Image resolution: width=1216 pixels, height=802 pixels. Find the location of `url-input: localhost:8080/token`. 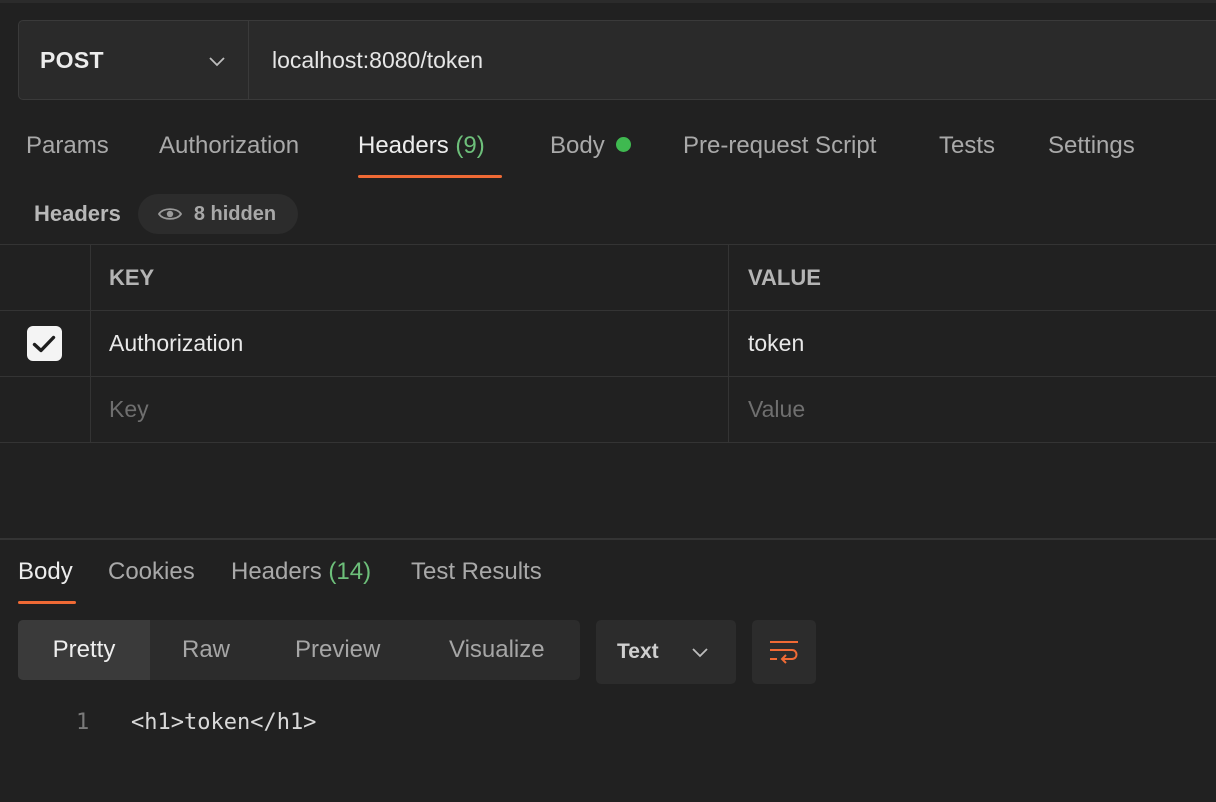

url-input: localhost:8080/token is located at coordinates (732, 60).